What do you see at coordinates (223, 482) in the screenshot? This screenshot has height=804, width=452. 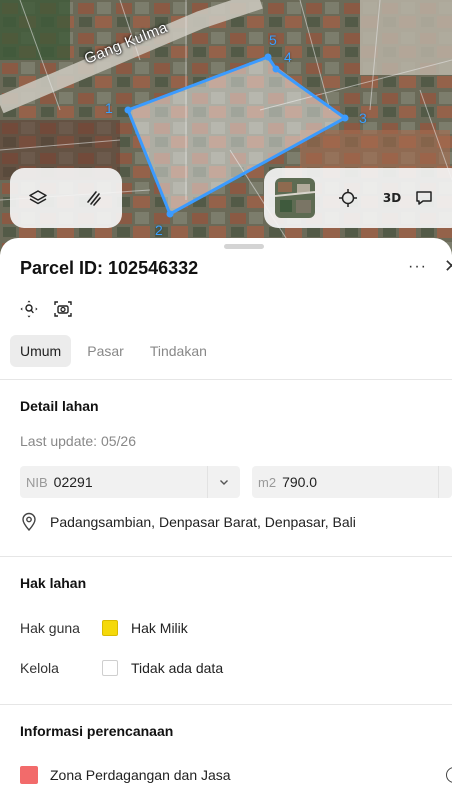 I see `chevron-down-icon` at bounding box center [223, 482].